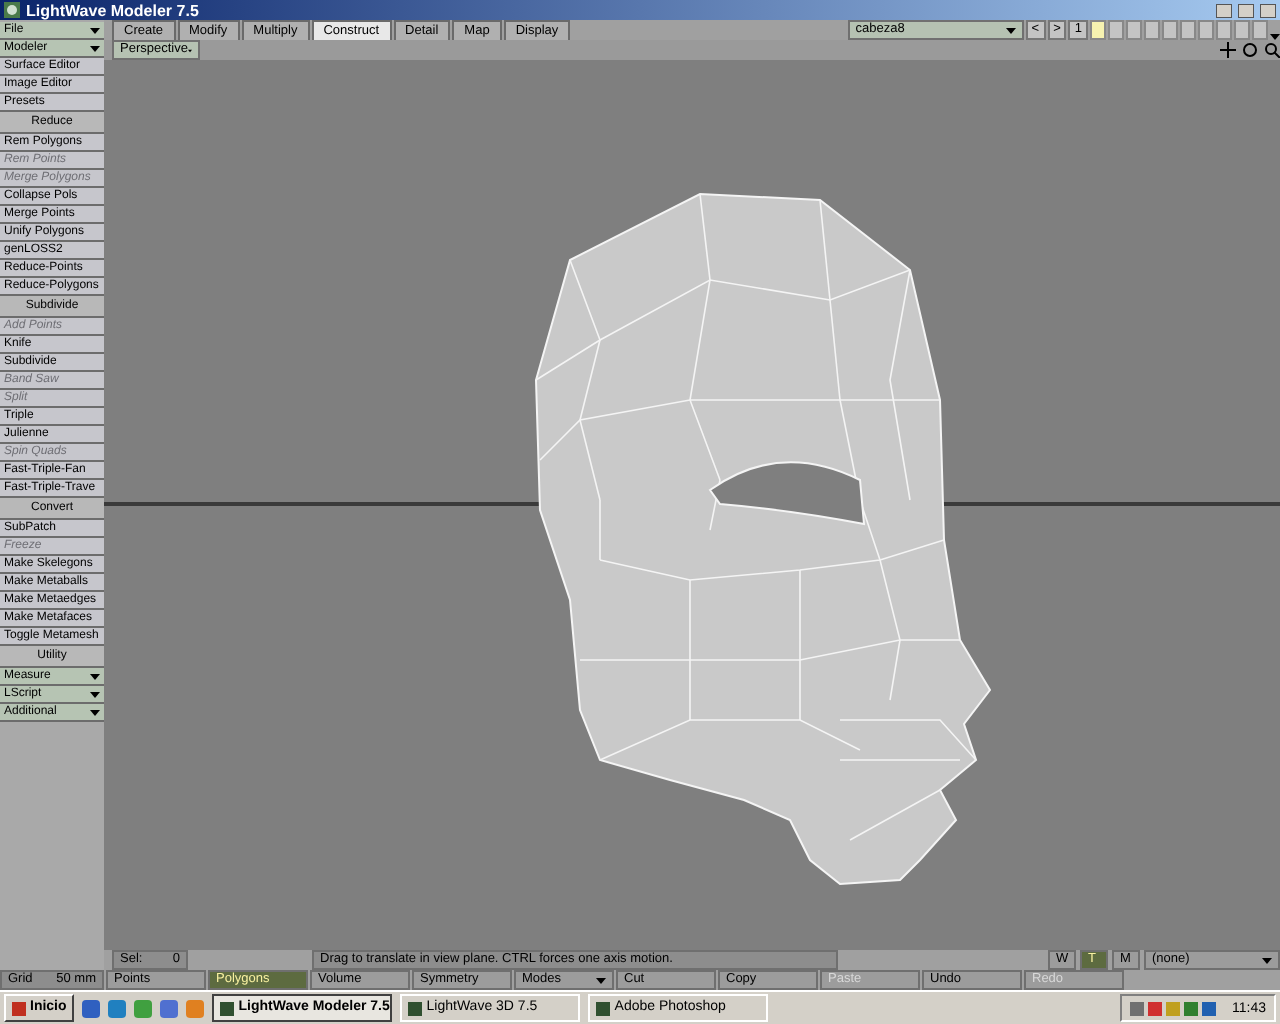  I want to click on move-icon, so click(1228, 50).